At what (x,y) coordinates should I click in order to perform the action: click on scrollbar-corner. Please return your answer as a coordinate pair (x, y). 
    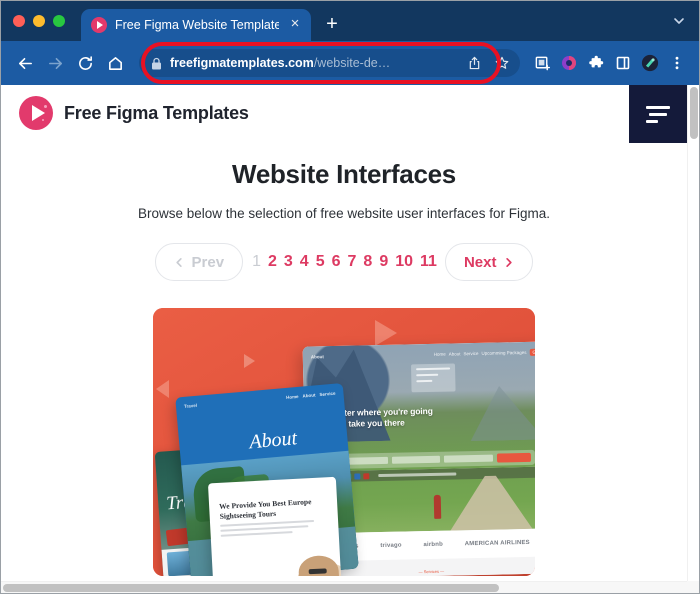
    Looking at the image, I should click on (693, 587).